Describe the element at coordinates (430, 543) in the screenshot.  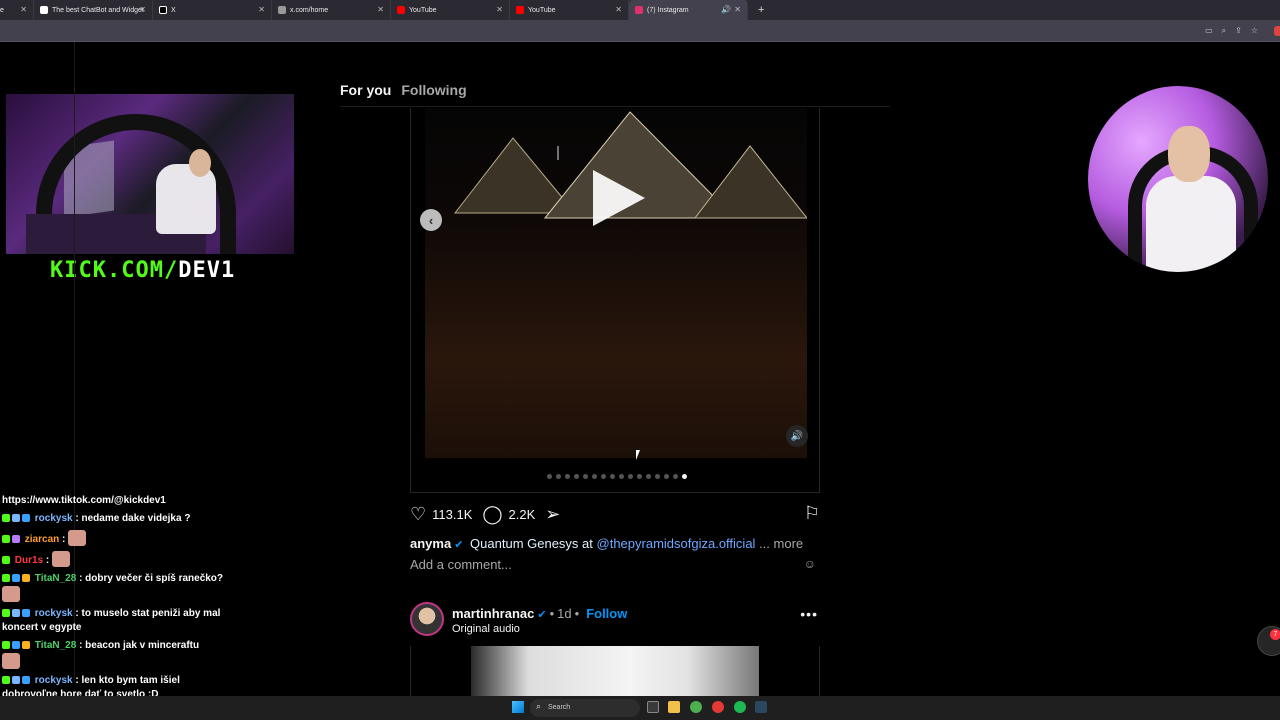
I see `caption-author: anyma` at that location.